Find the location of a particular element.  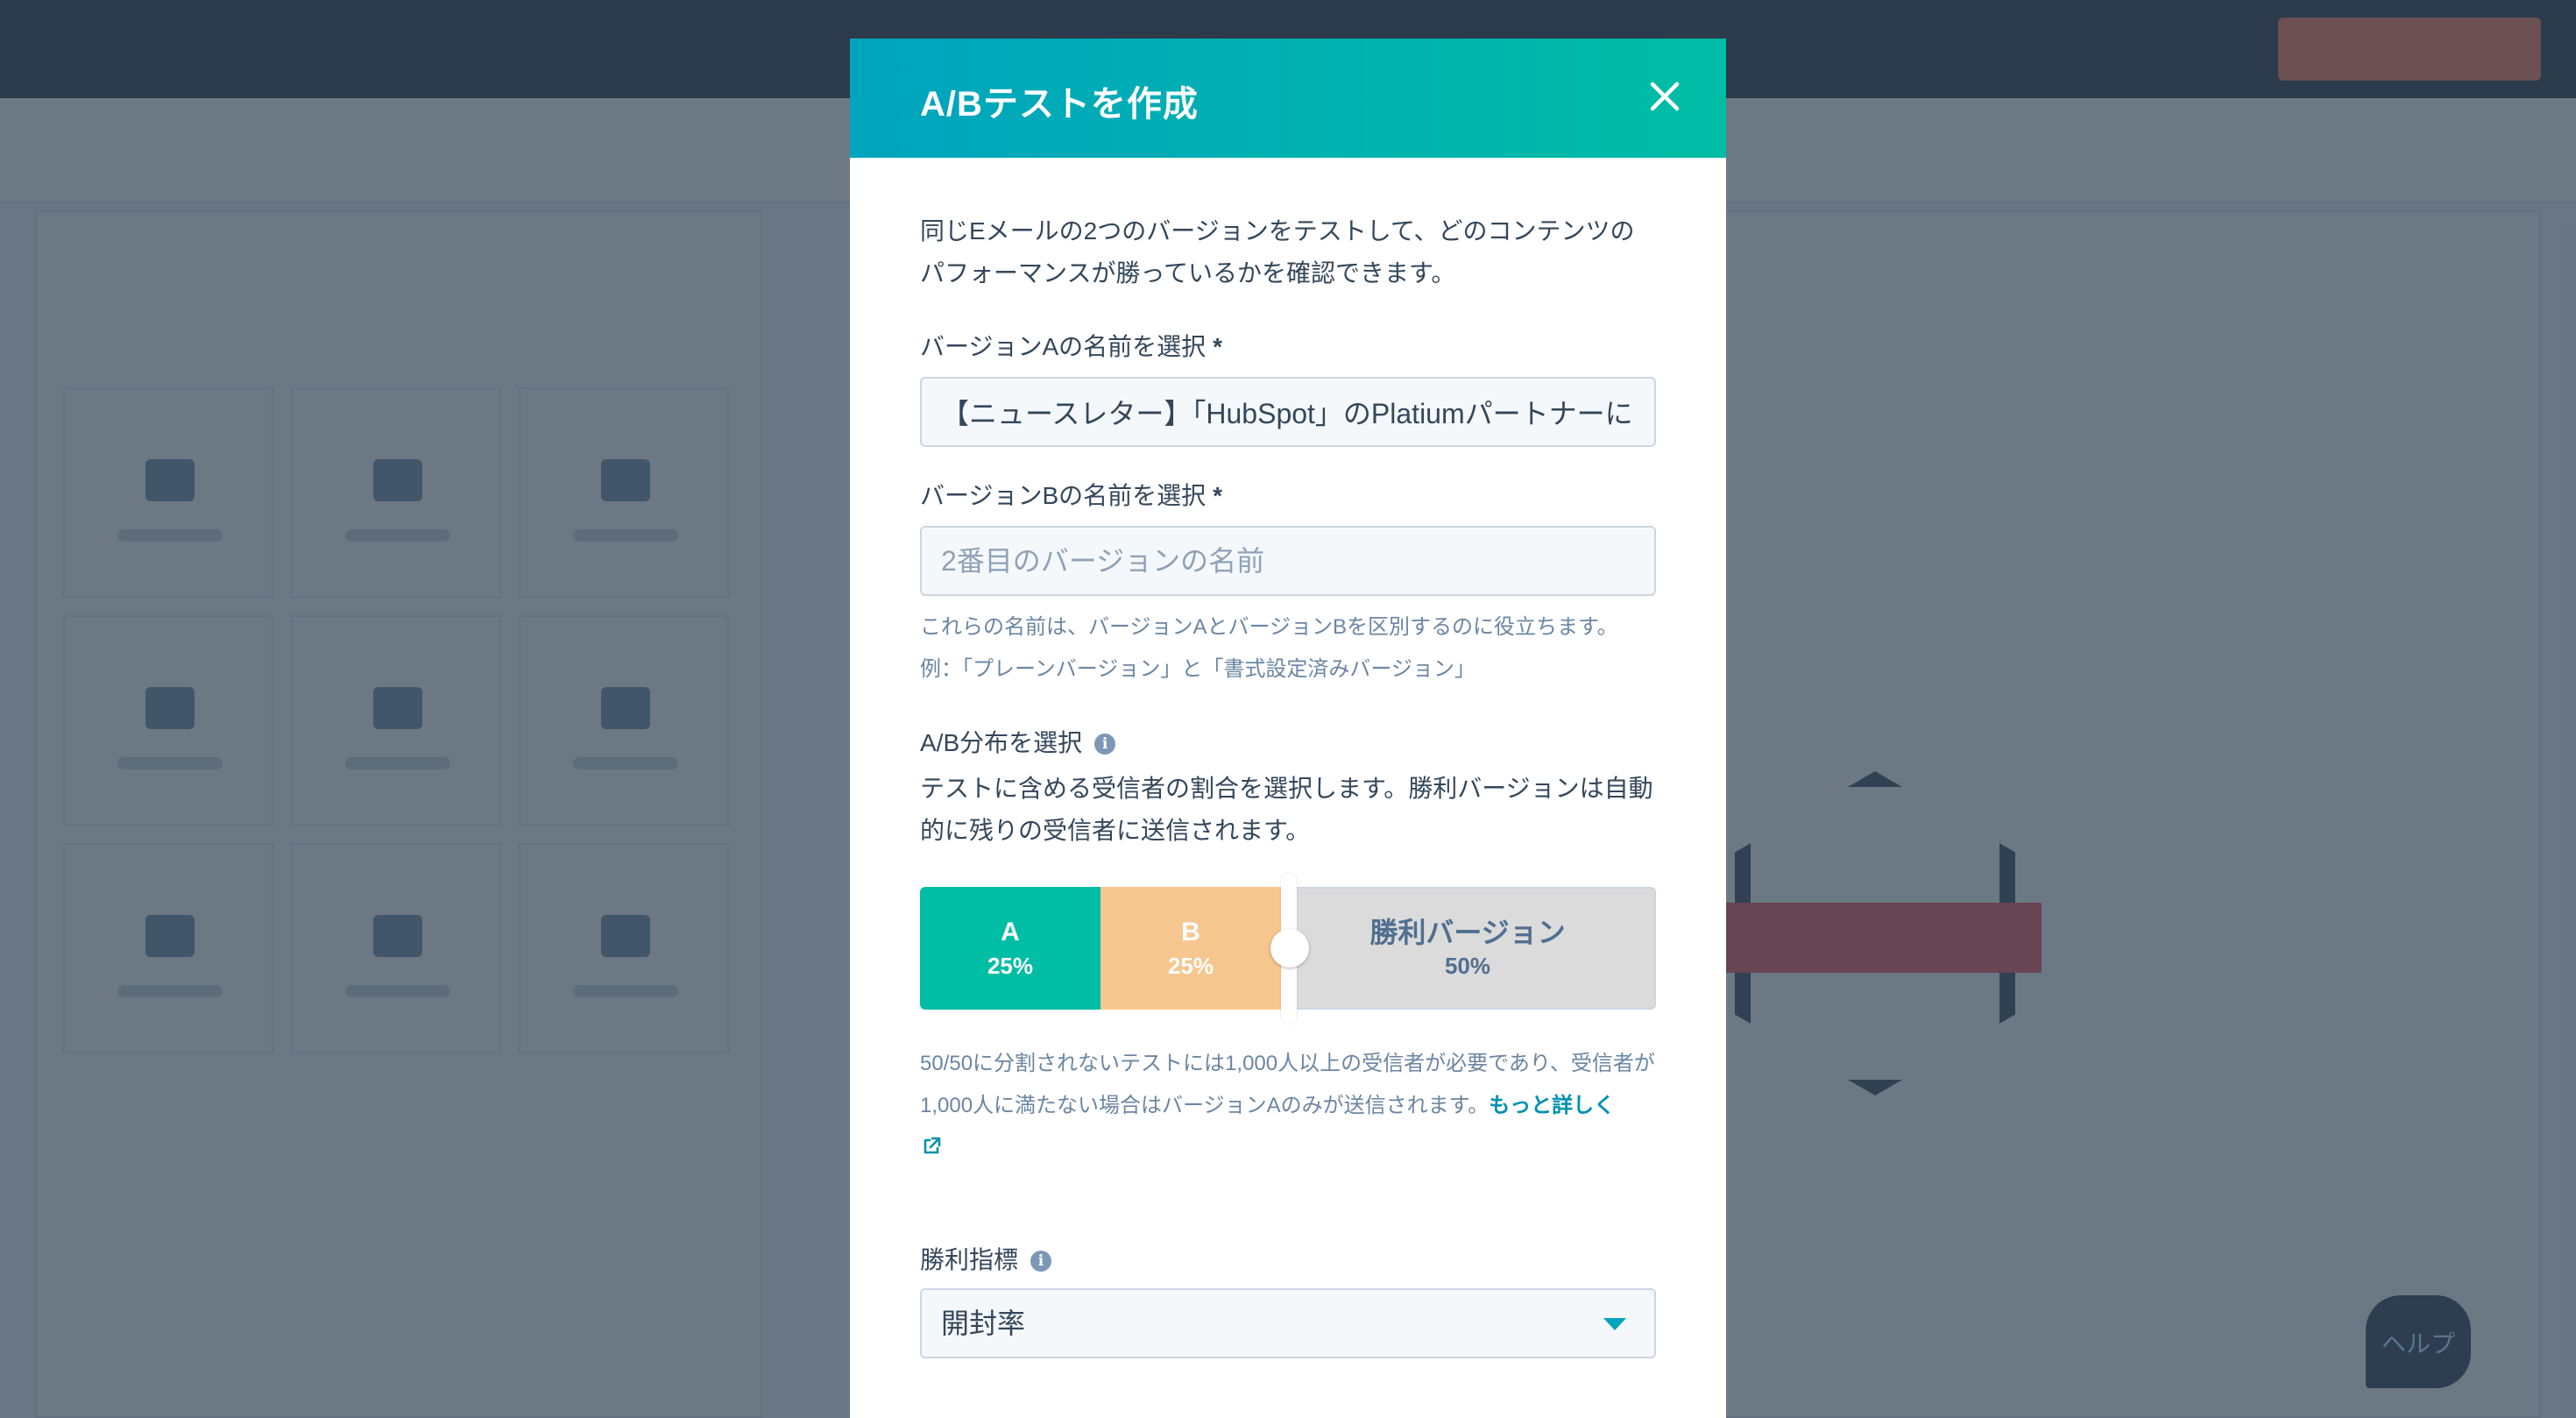

help-button: ヘルプ is located at coordinates (2418, 1341).